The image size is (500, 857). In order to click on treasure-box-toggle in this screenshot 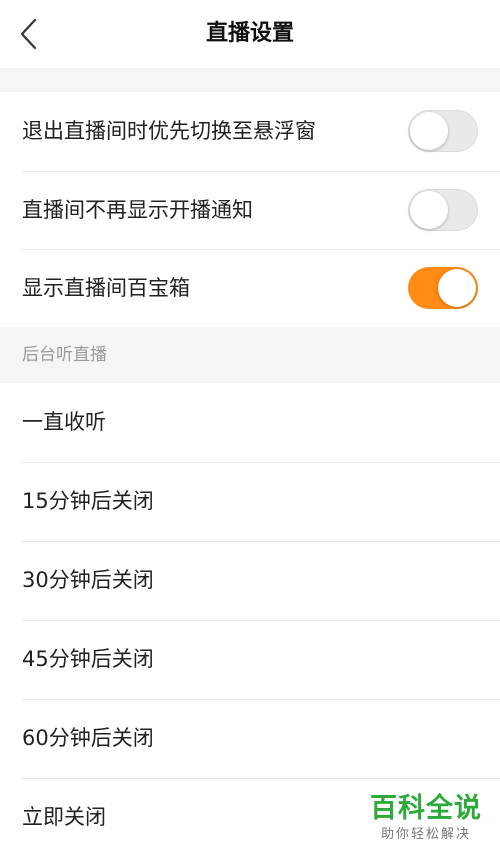, I will do `click(443, 288)`.